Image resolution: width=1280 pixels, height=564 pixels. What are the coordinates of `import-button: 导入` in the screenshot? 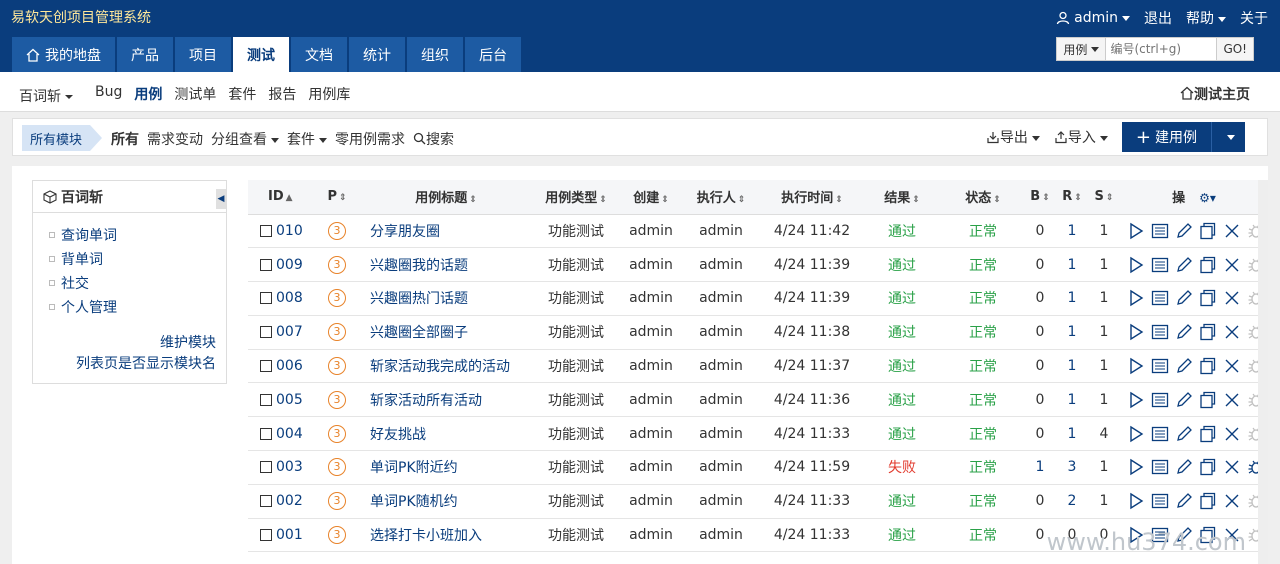 It's located at (1081, 137).